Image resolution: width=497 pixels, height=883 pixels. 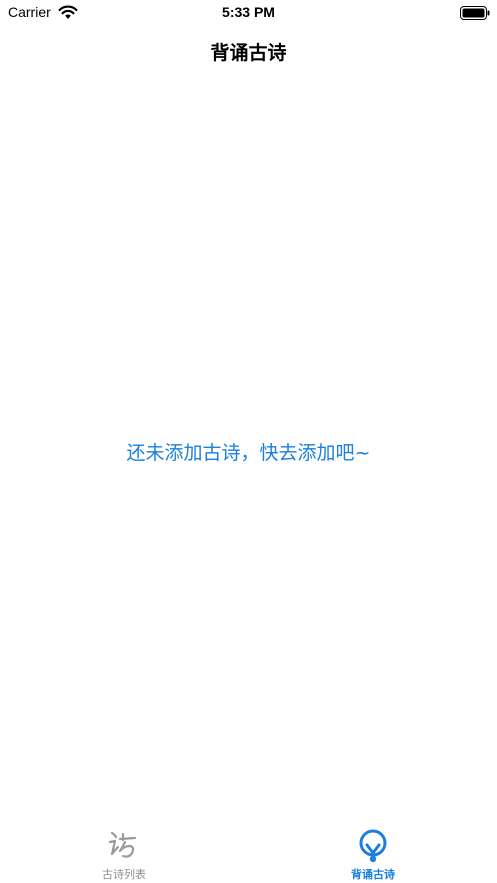 I want to click on tab-recite-poem: 背诵古诗, so click(x=373, y=850).